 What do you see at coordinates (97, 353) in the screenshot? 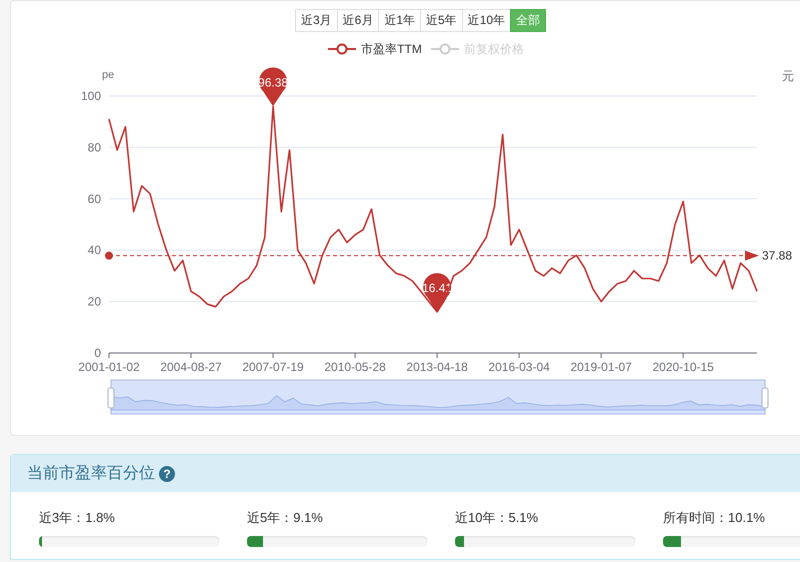
I see `y-tick-label: 0` at bounding box center [97, 353].